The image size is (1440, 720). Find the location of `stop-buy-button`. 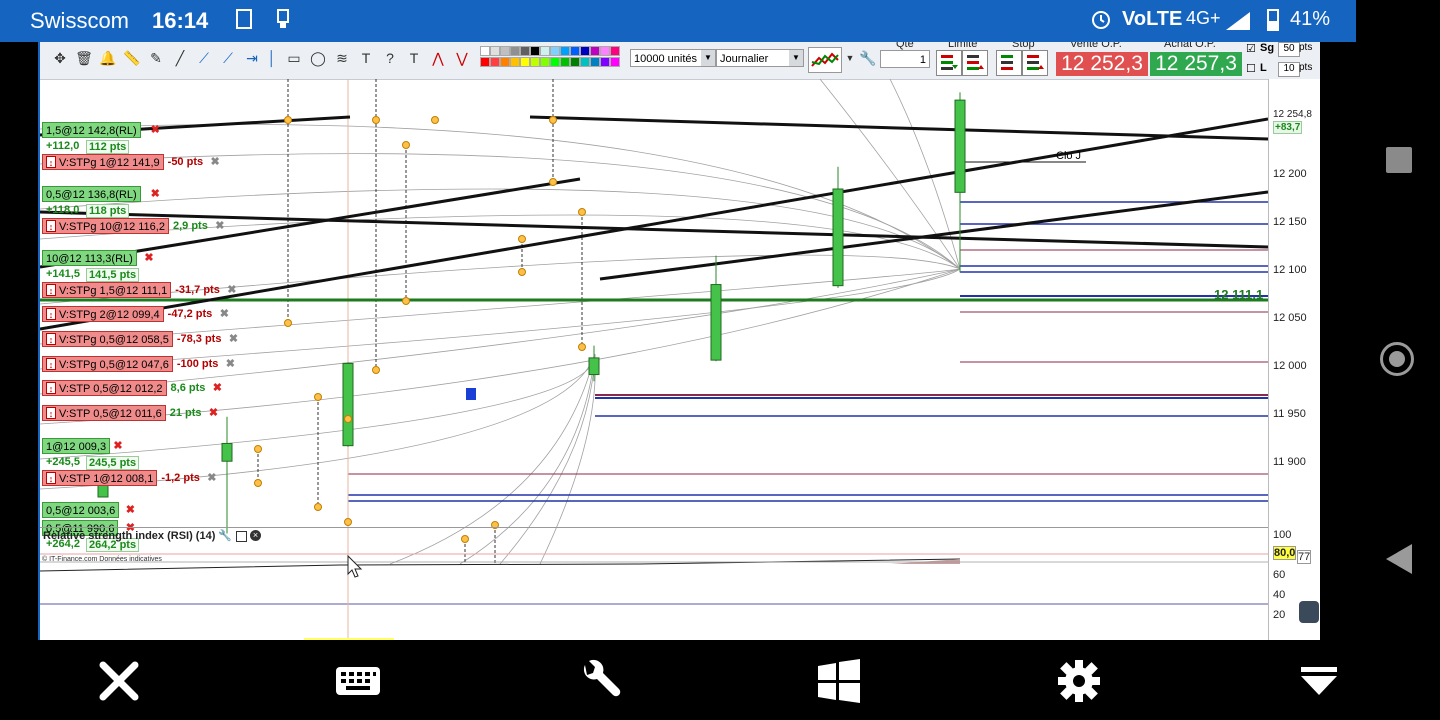

stop-buy-button is located at coordinates (1009, 63).